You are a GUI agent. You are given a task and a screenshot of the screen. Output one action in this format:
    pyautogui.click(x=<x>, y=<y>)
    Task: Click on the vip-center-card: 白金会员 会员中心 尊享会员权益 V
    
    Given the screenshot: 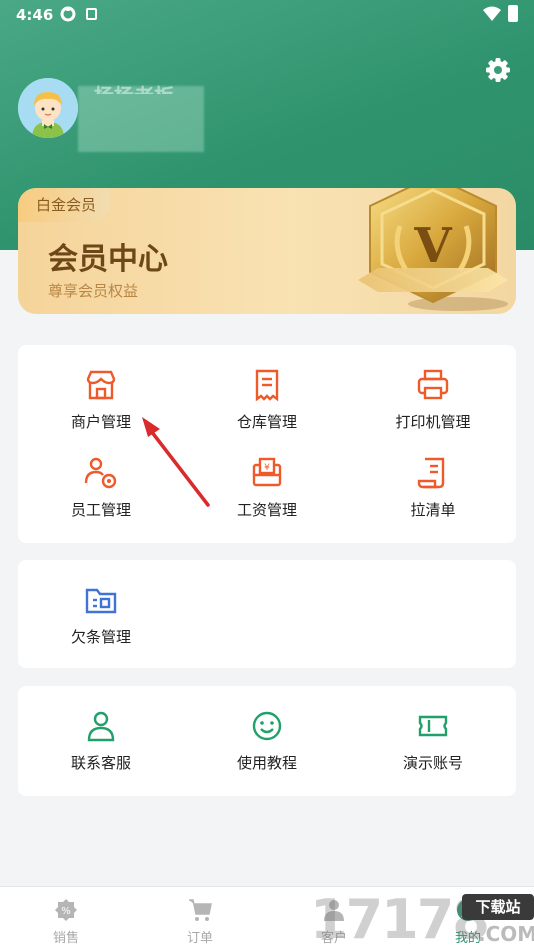 What is the action you would take?
    pyautogui.click(x=267, y=251)
    